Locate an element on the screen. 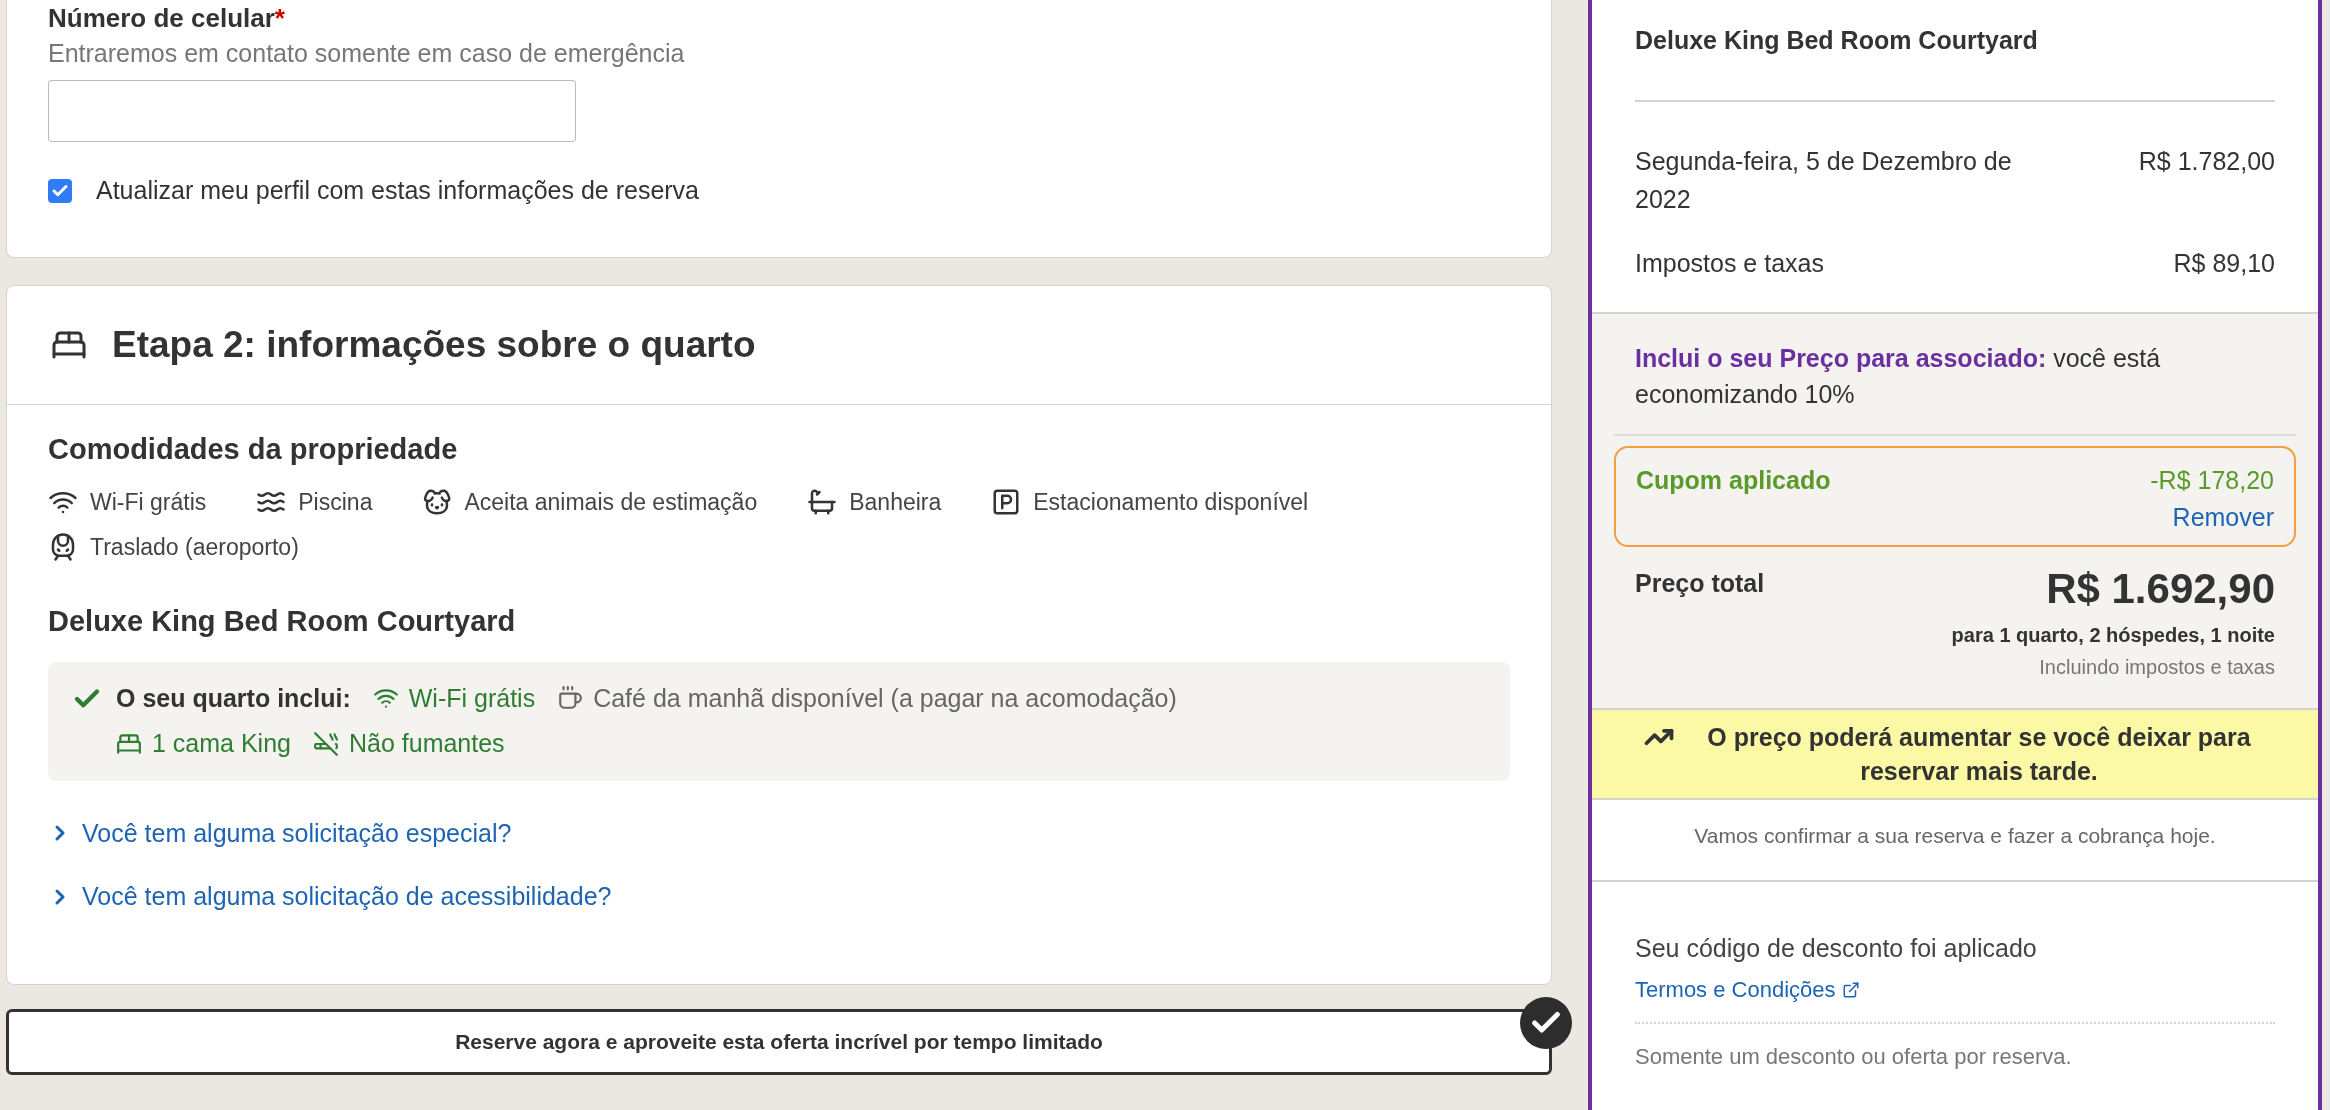  external-link-icon is located at coordinates (1850, 989).